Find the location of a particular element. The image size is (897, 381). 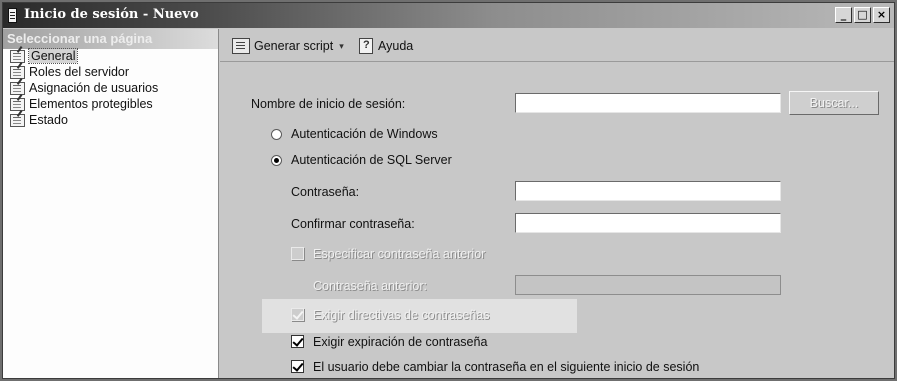

enforce-policy-label: Exigir directivas de contraseñas is located at coordinates (401, 315).